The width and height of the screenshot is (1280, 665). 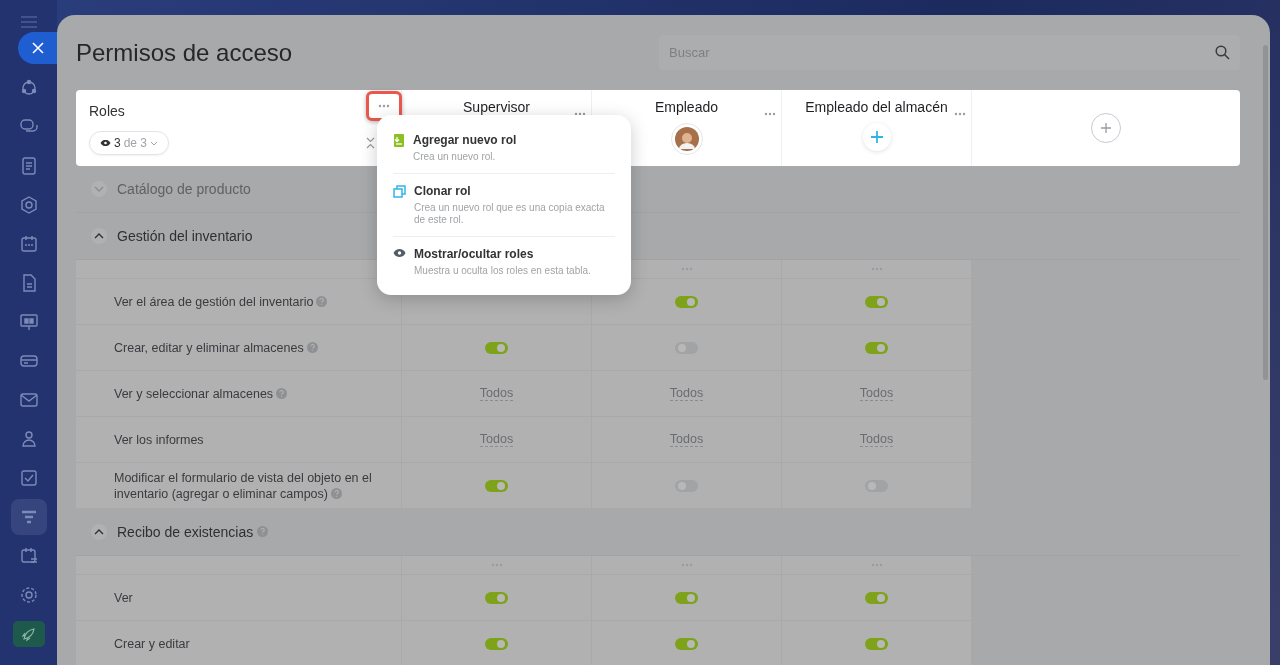 I want to click on page-title: Permisos de acceso, so click(x=184, y=52).